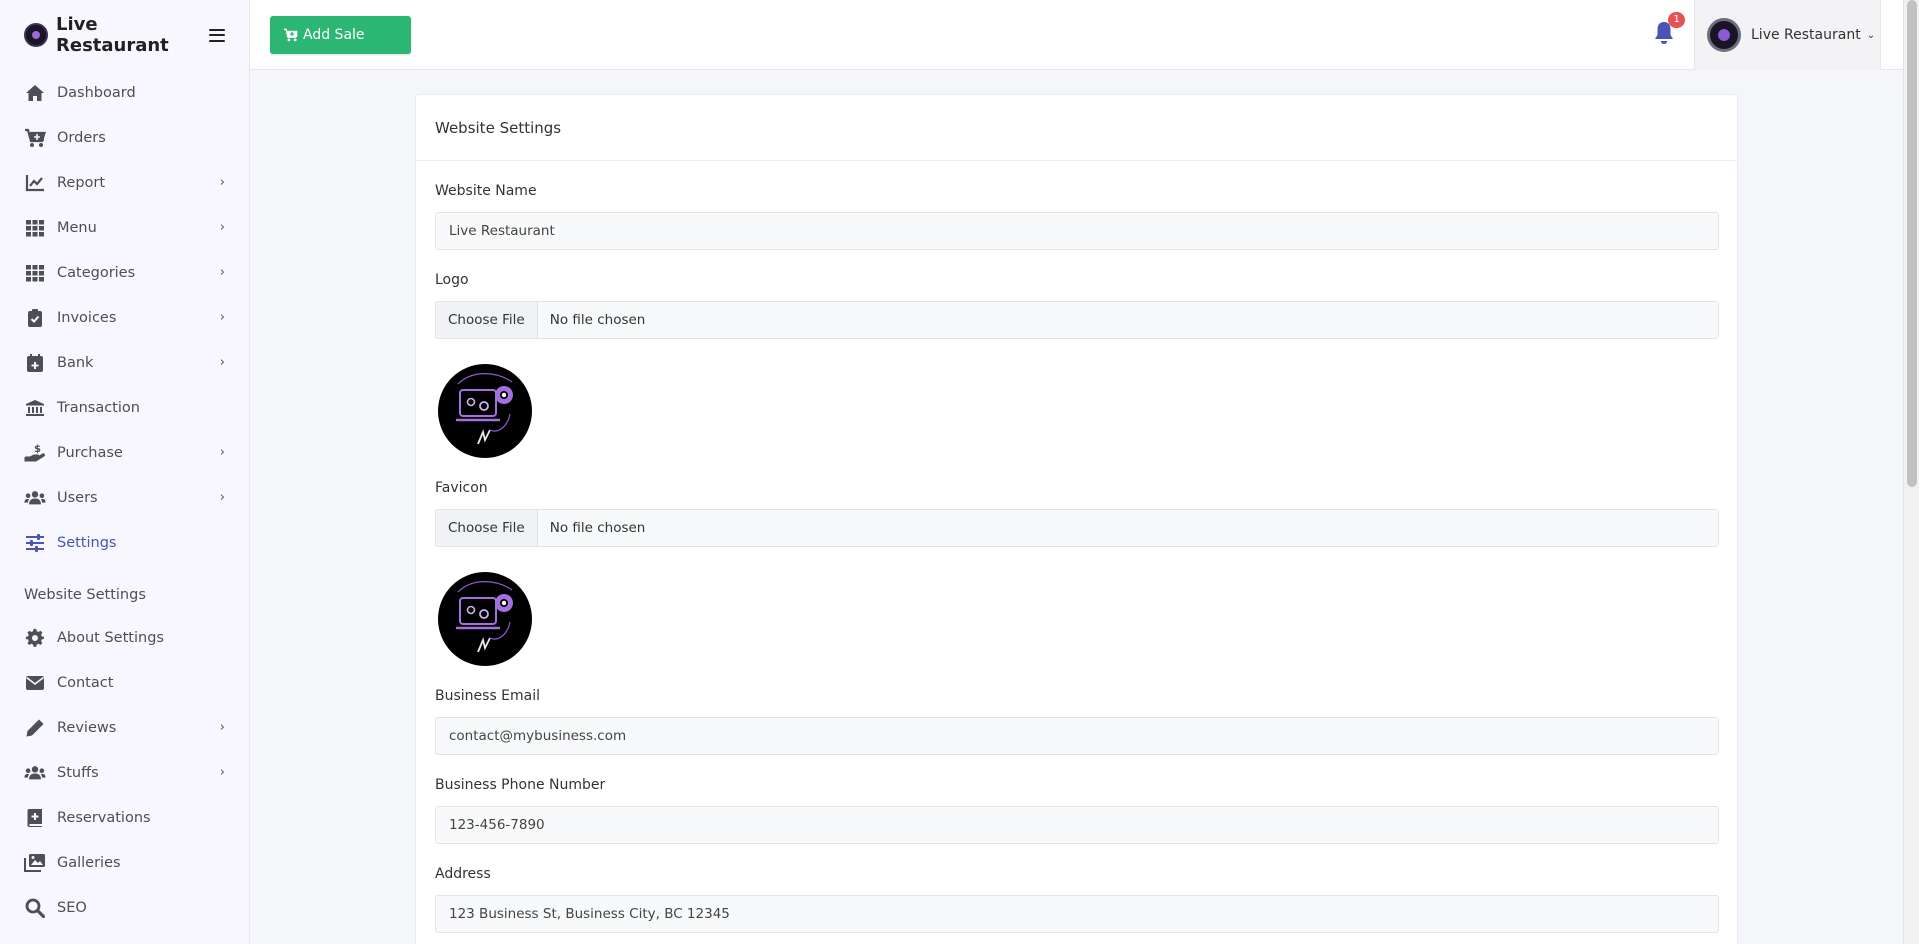 Image resolution: width=1919 pixels, height=944 pixels. I want to click on sidebar-item-transaction: Transaction, so click(124, 407).